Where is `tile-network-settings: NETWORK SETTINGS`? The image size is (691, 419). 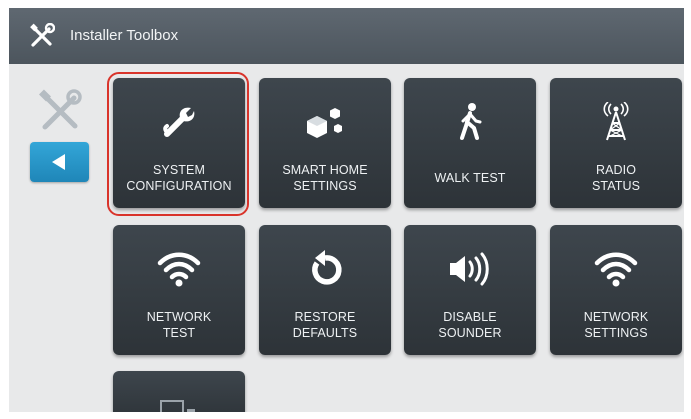
tile-network-settings: NETWORK SETTINGS is located at coordinates (616, 290).